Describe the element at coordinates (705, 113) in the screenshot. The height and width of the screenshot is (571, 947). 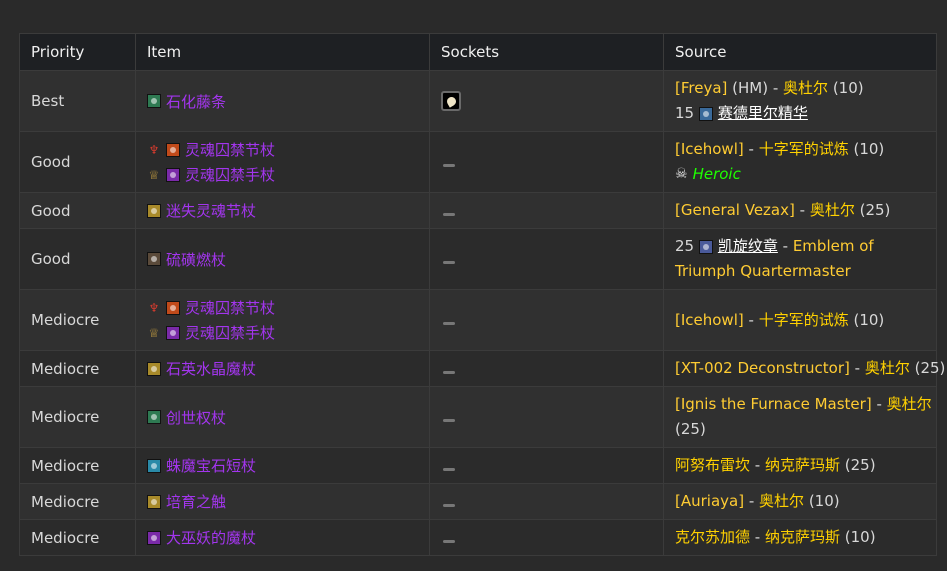
I see `rune-of-sanctity-icon` at that location.